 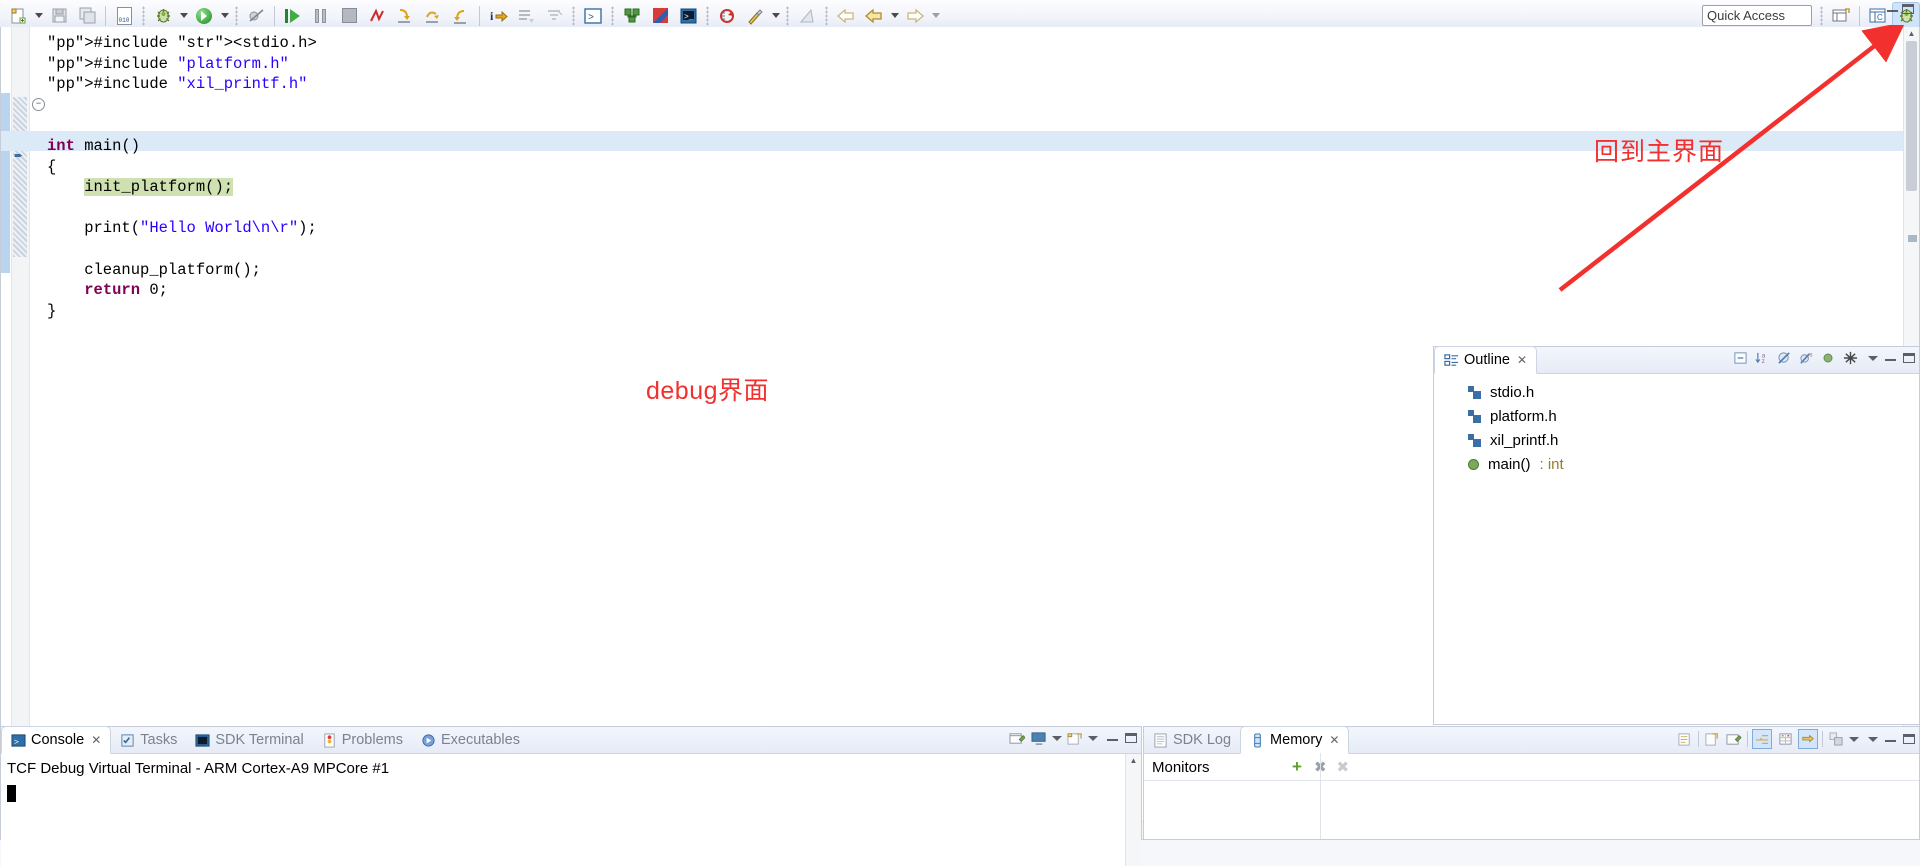 I want to click on outline-item: platform.h, so click(x=1676, y=416).